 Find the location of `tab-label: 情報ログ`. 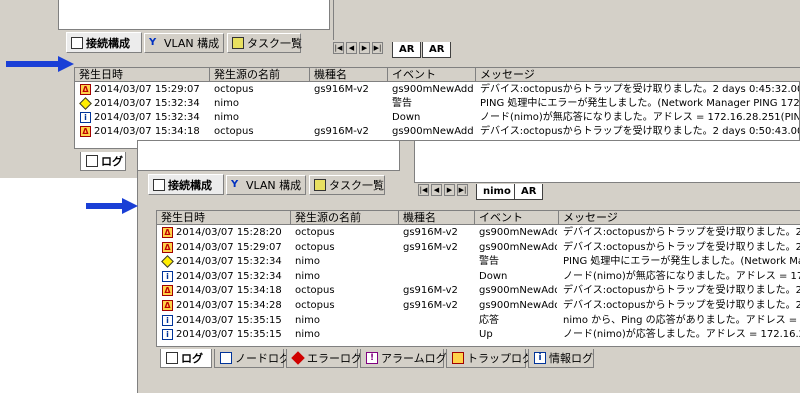

tab-label: 情報ログ is located at coordinates (571, 358).